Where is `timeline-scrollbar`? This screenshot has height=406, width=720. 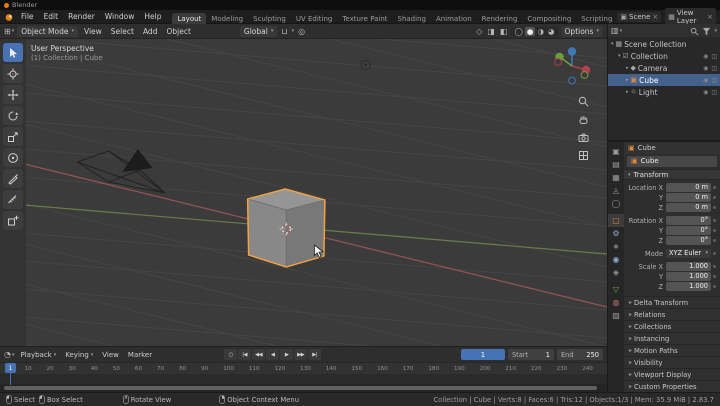 timeline-scrollbar is located at coordinates (303, 388).